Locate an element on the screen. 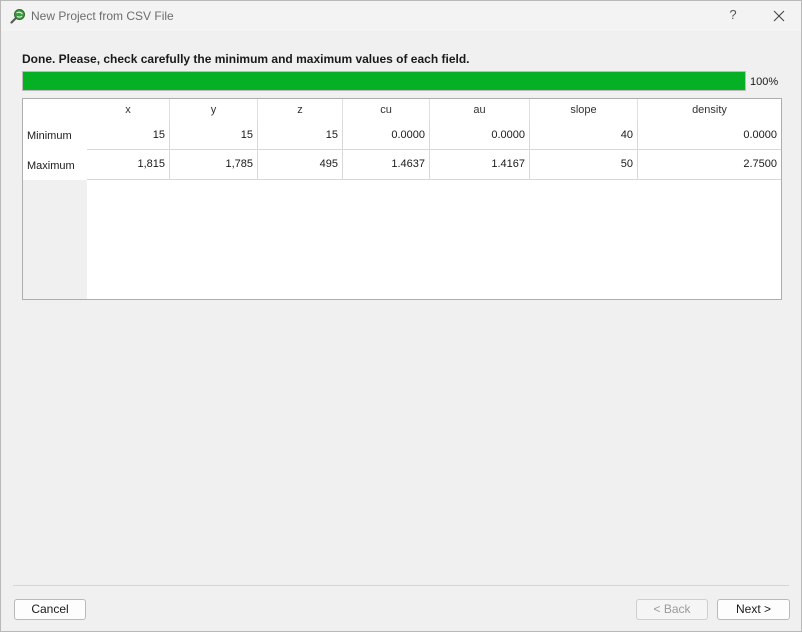  column-header-slope: slope is located at coordinates (584, 110).